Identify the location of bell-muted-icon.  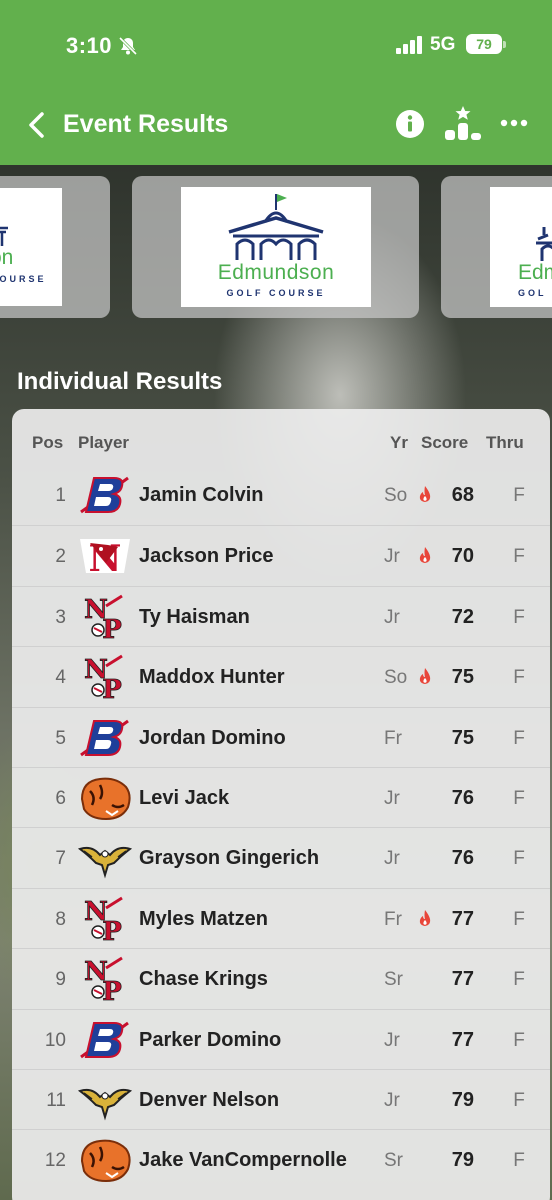
(128, 46).